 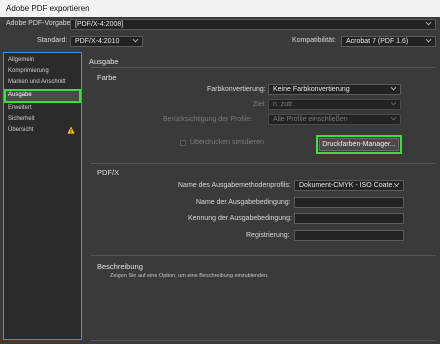 I want to click on color-conversion-select: Keine Farbkonvertierung, so click(x=334, y=89).